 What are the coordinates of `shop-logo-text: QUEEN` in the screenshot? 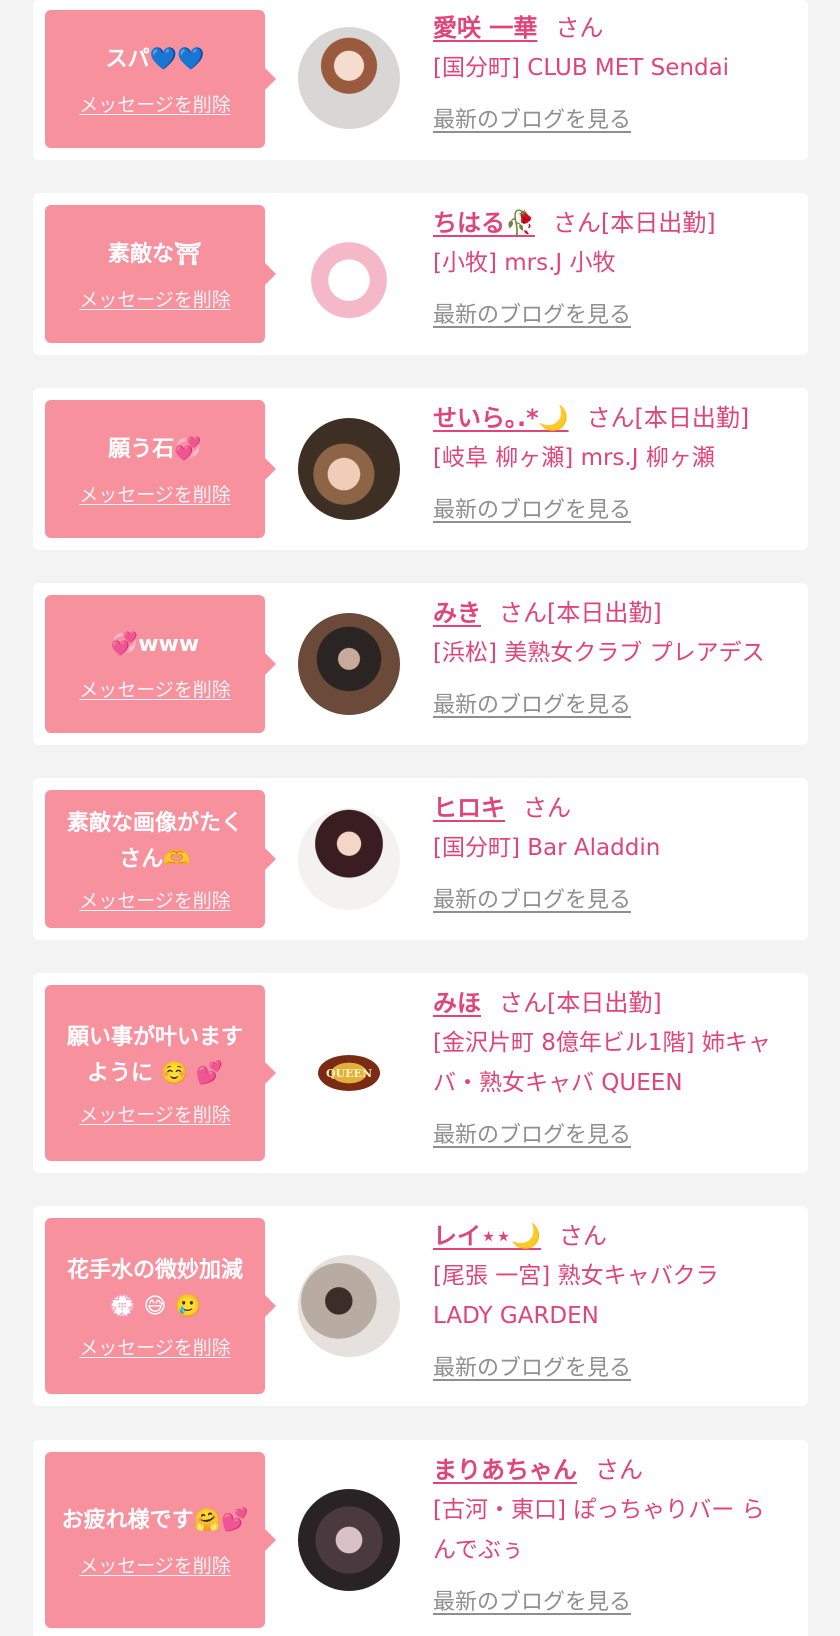 It's located at (349, 1073).